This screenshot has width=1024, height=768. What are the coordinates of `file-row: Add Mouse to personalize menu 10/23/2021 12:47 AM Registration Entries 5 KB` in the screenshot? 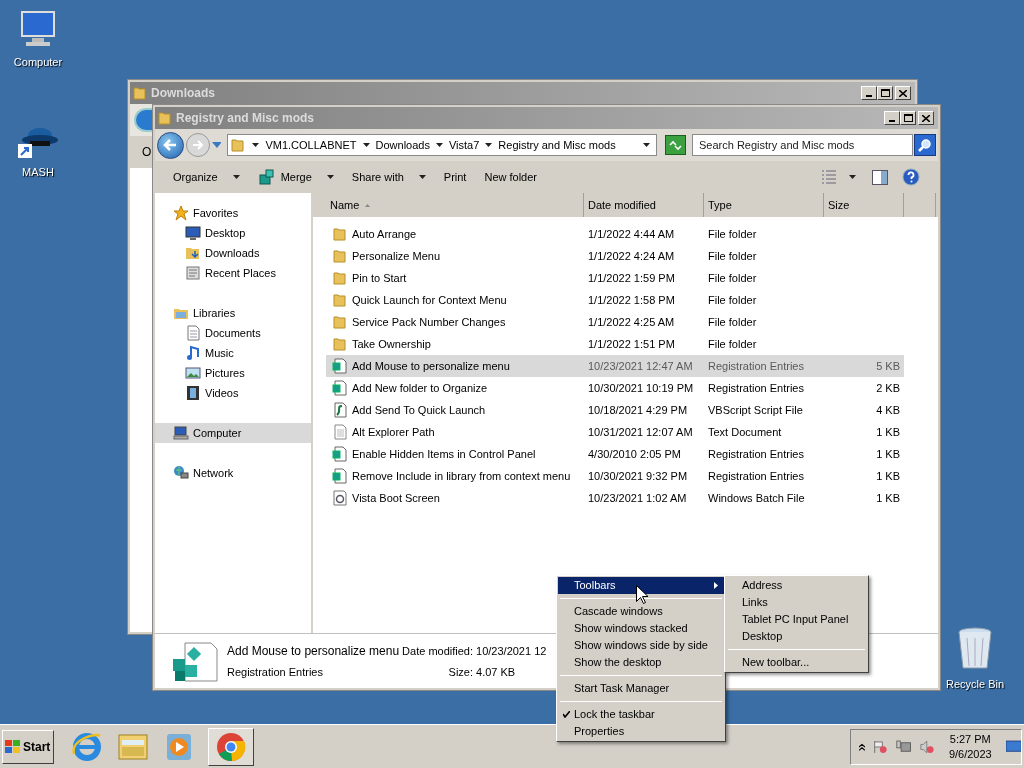 It's located at (615, 366).